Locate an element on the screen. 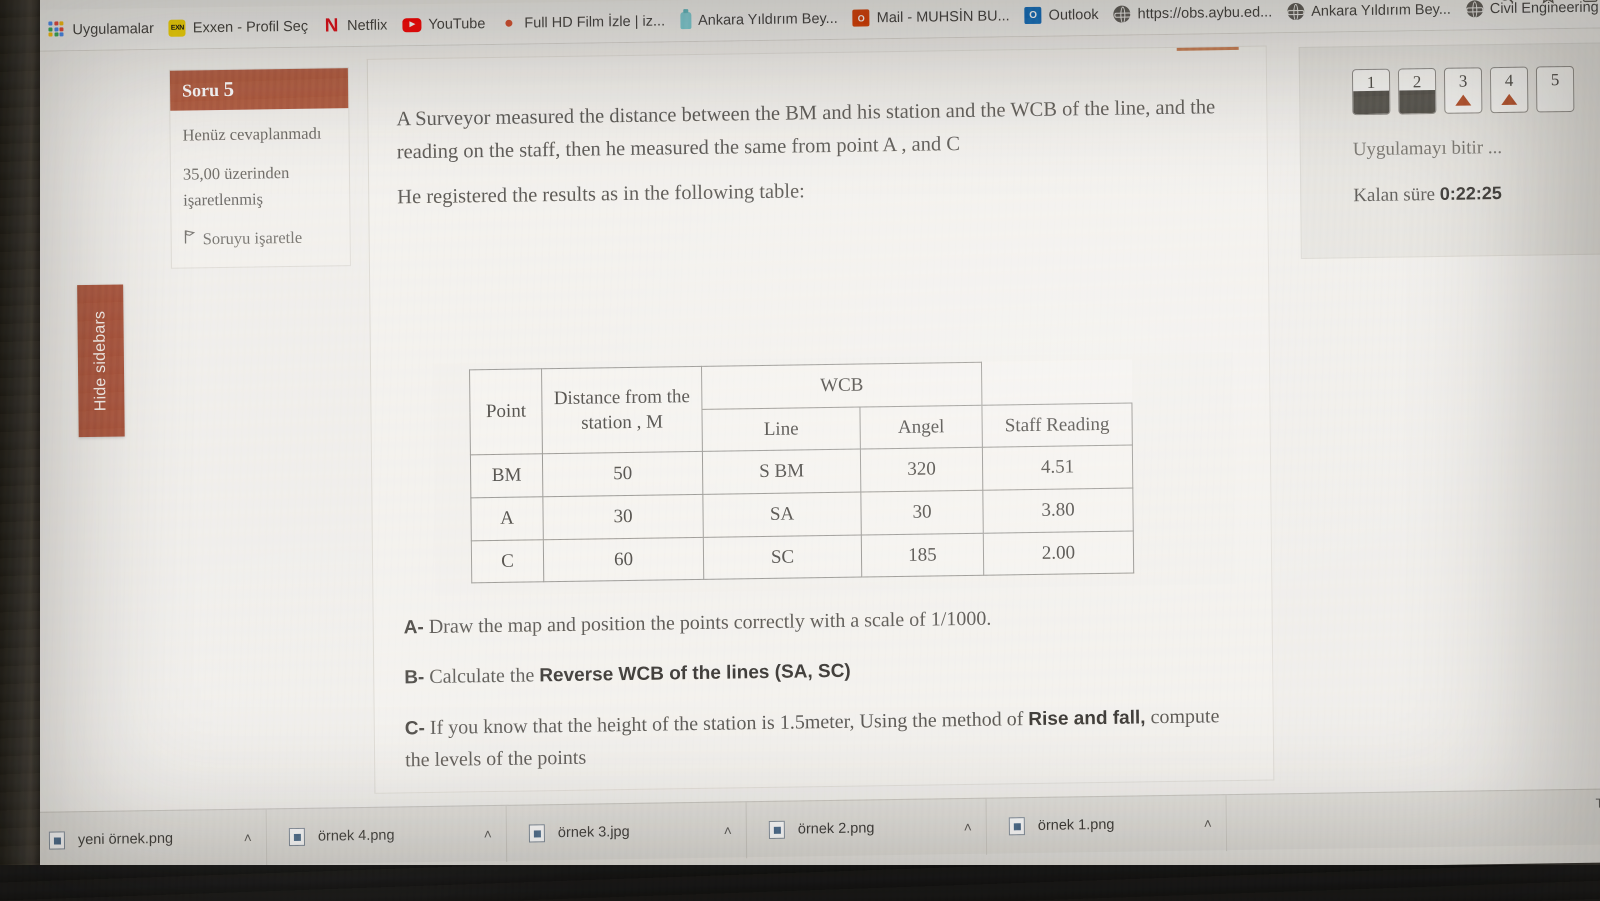  bookmark-label: YouTube is located at coordinates (457, 24).